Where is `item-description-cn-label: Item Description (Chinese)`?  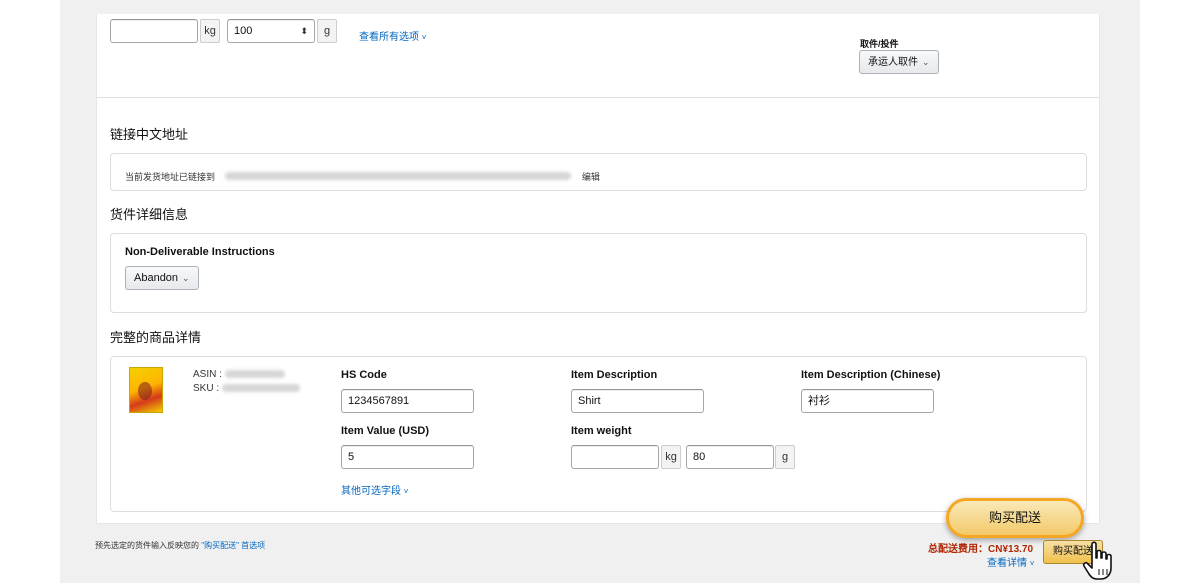 item-description-cn-label: Item Description (Chinese) is located at coordinates (871, 375).